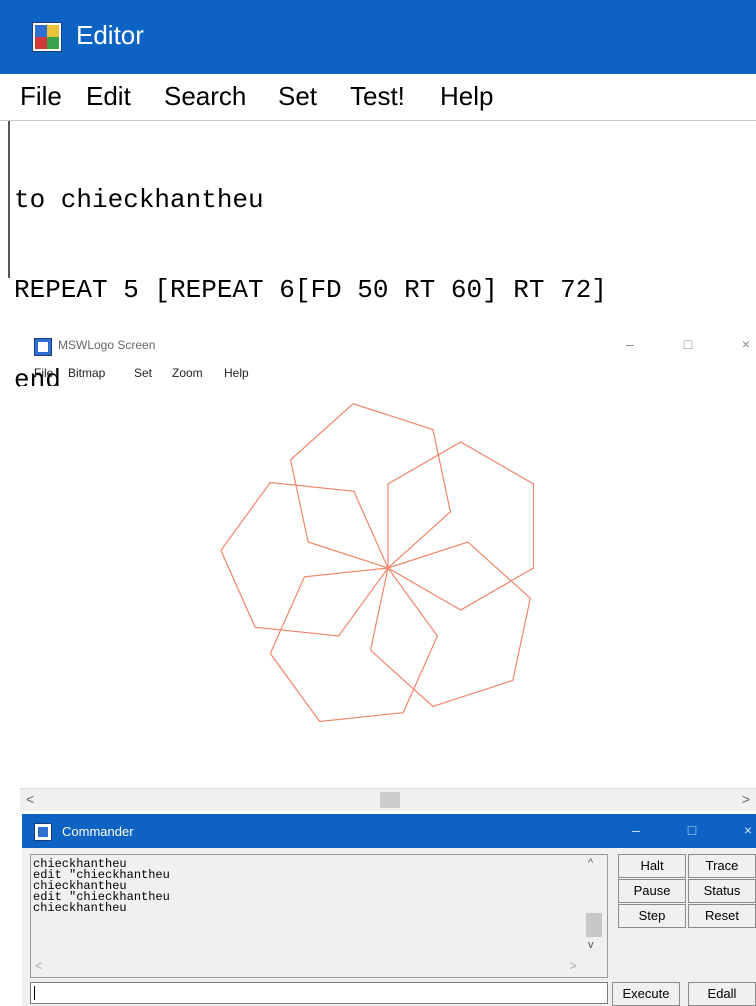  What do you see at coordinates (205, 96) in the screenshot?
I see `editor-menu-search: Search` at bounding box center [205, 96].